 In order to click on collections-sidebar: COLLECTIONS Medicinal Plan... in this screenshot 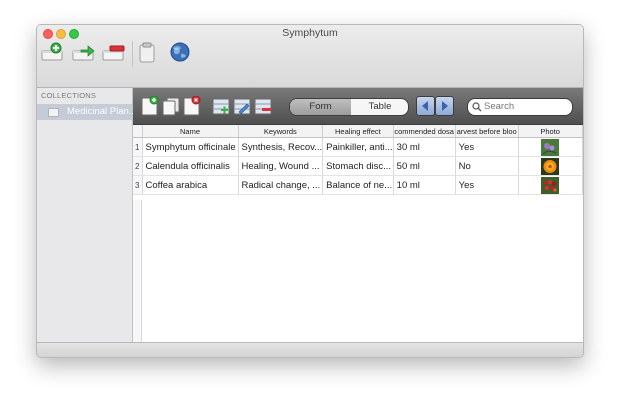, I will do `click(87, 215)`.